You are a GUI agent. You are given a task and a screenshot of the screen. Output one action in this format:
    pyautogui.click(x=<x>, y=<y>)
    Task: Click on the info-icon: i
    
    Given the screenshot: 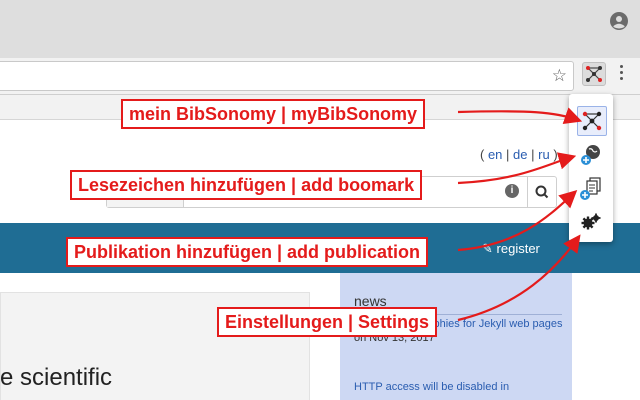 What is the action you would take?
    pyautogui.click(x=512, y=191)
    